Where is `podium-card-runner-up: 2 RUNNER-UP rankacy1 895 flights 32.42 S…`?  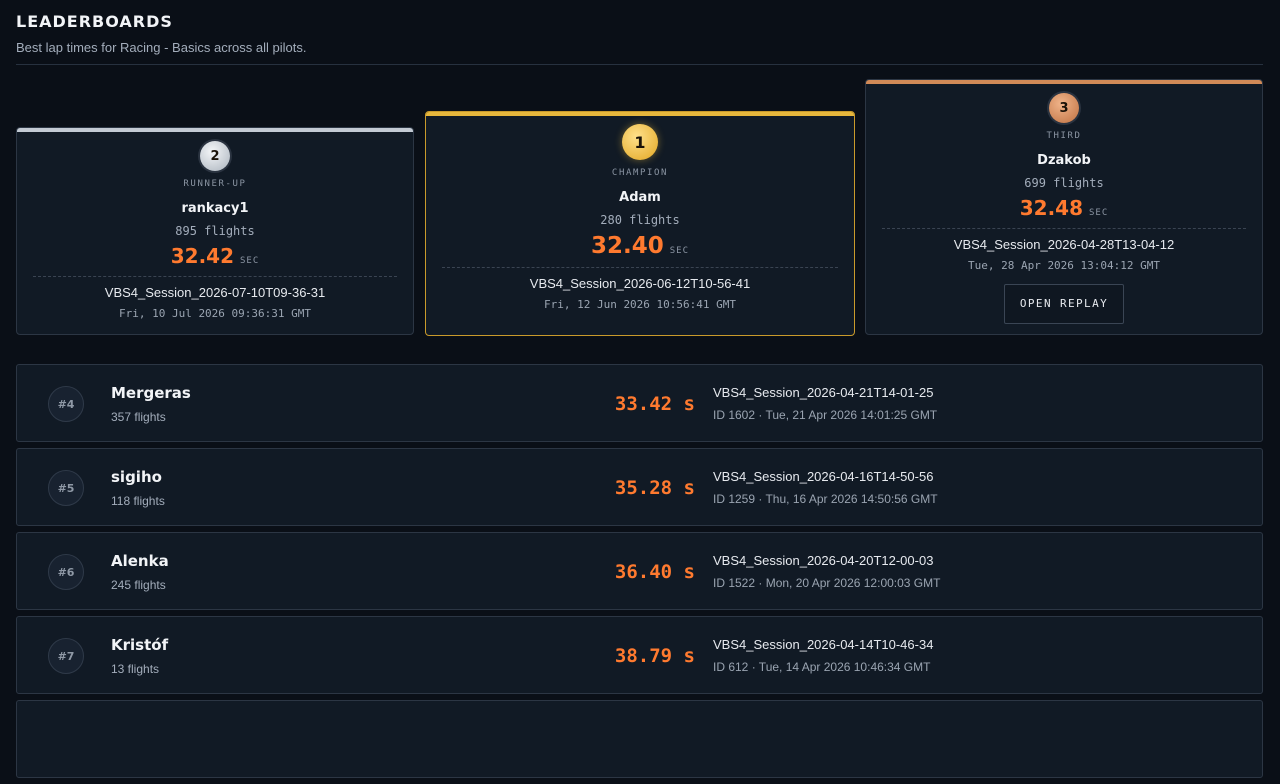
podium-card-runner-up: 2 RUNNER-UP rankacy1 895 flights 32.42 S… is located at coordinates (215, 231).